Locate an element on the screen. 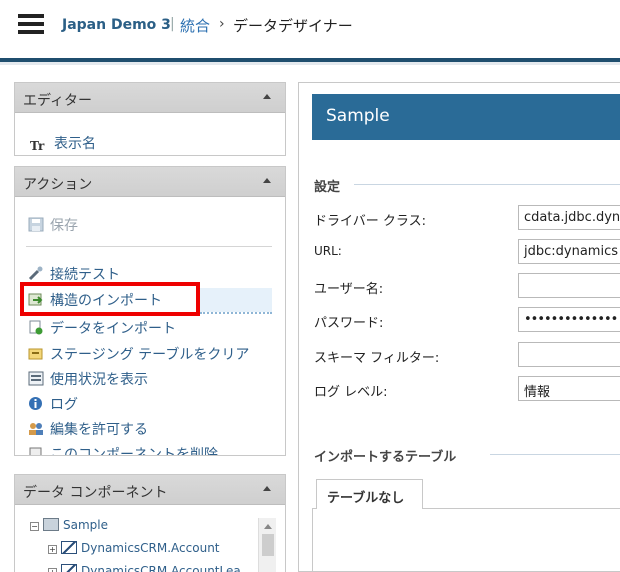 This screenshot has height=572, width=620. log-level-label: ログ レベル: is located at coordinates (351, 392).